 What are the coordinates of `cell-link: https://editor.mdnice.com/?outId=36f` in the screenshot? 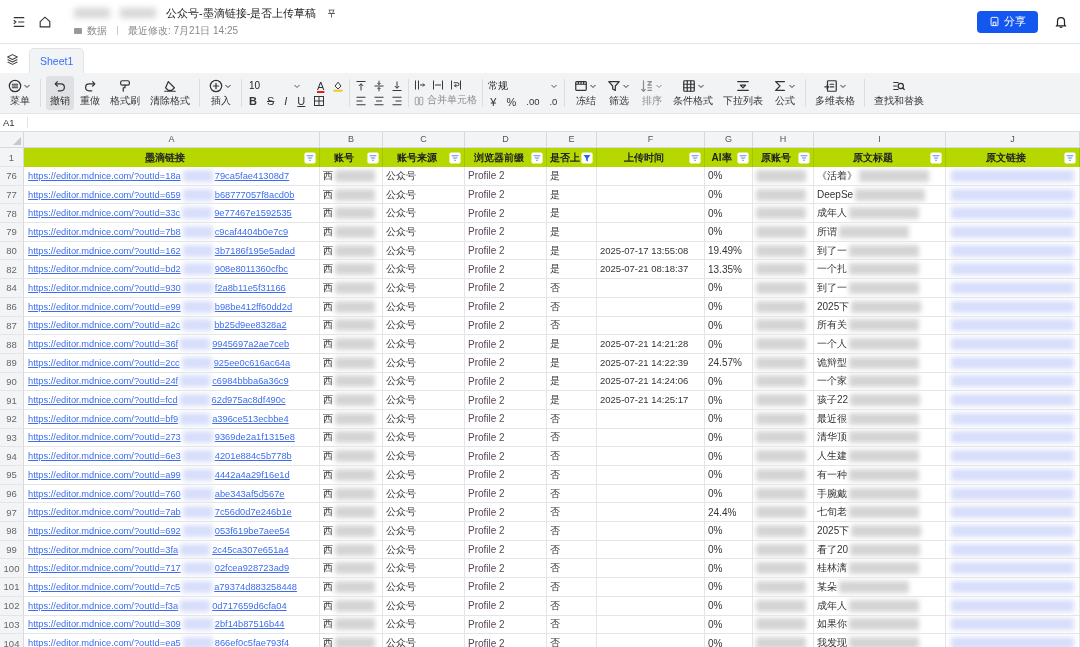 It's located at (103, 344).